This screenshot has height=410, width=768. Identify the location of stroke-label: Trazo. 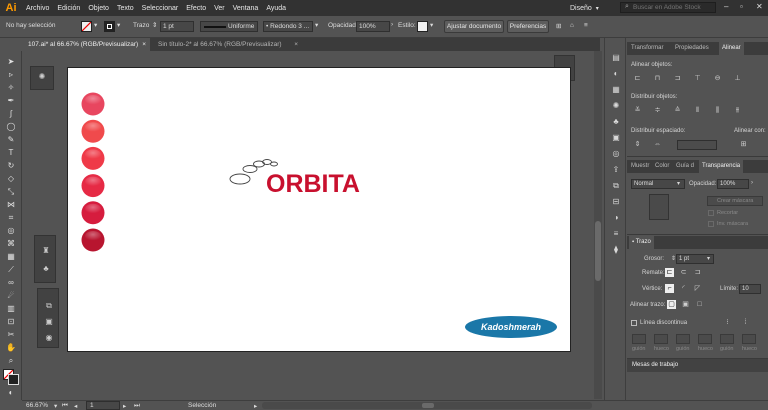
(141, 25).